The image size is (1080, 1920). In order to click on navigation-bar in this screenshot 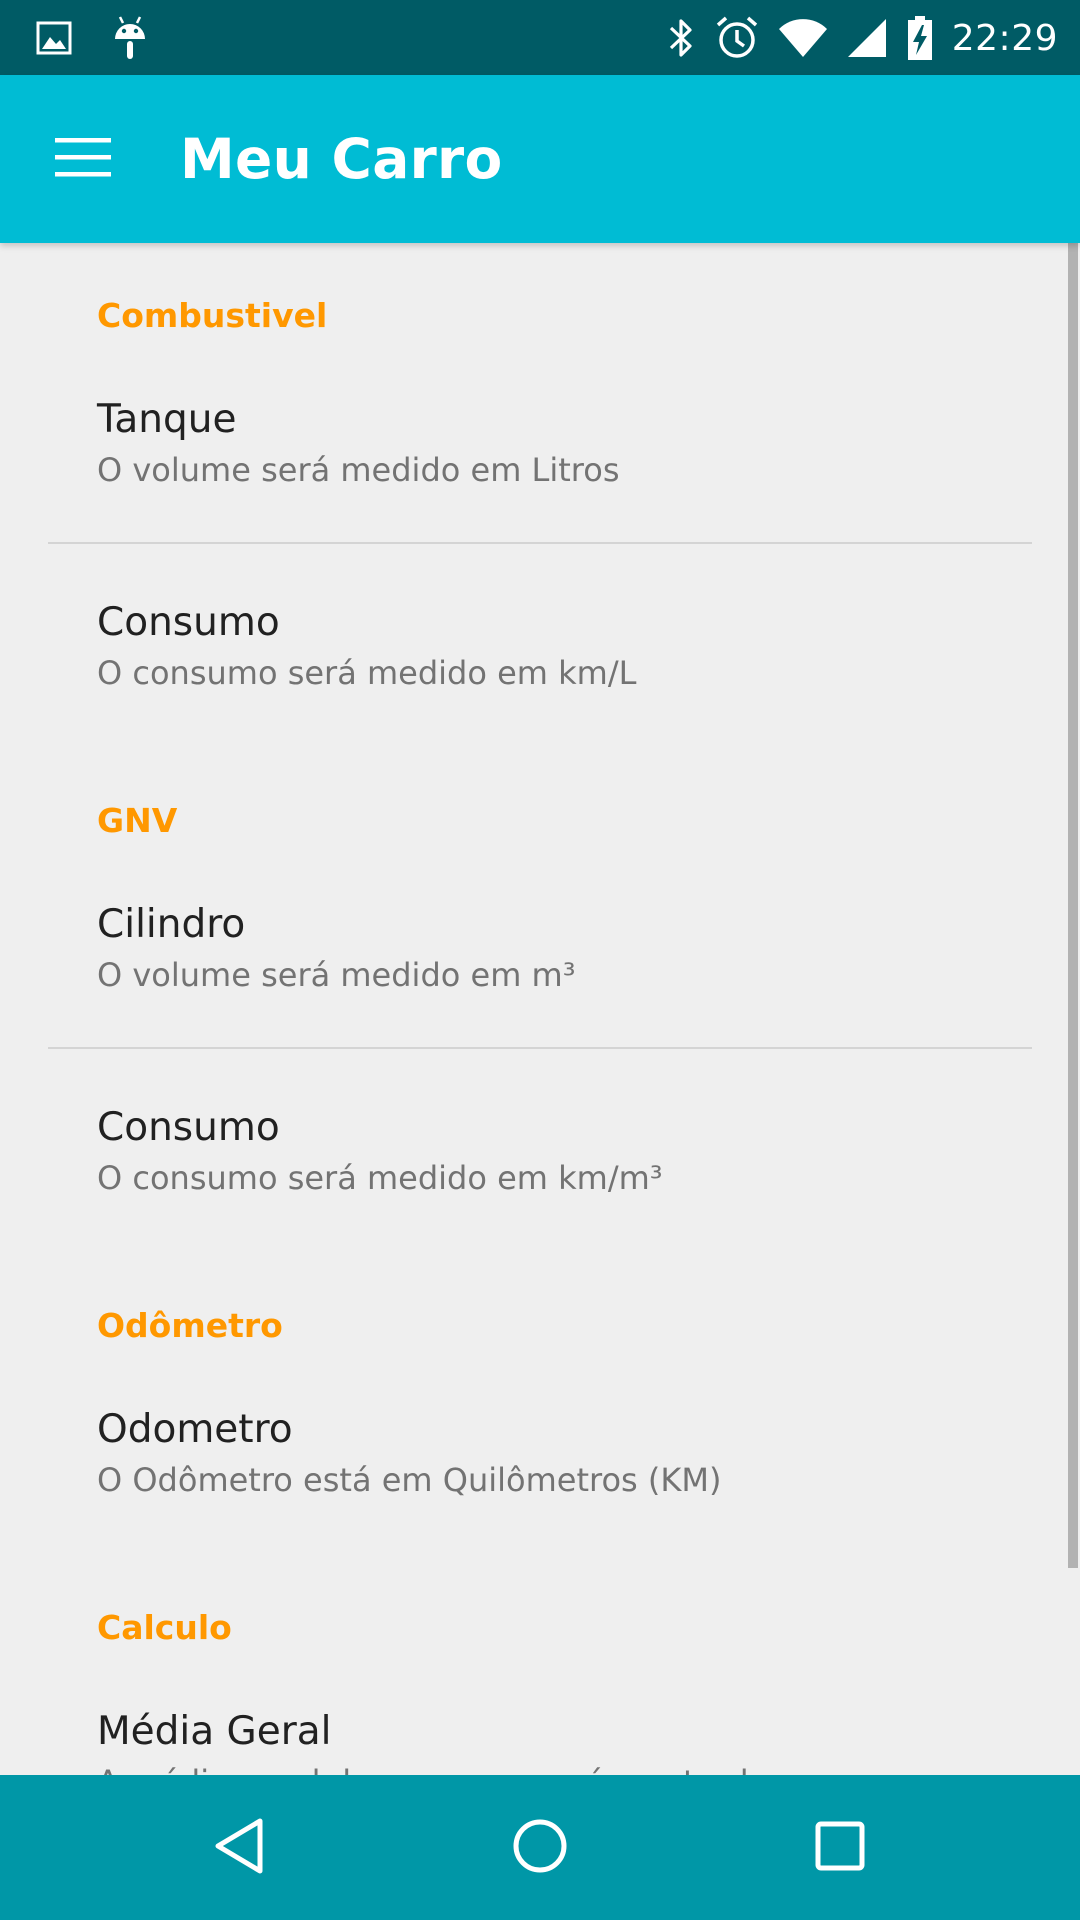, I will do `click(540, 1847)`.